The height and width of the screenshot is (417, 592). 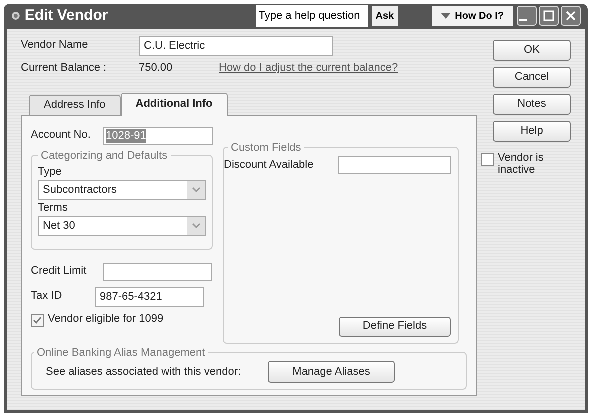 What do you see at coordinates (61, 136) in the screenshot?
I see `field-label: Account No.` at bounding box center [61, 136].